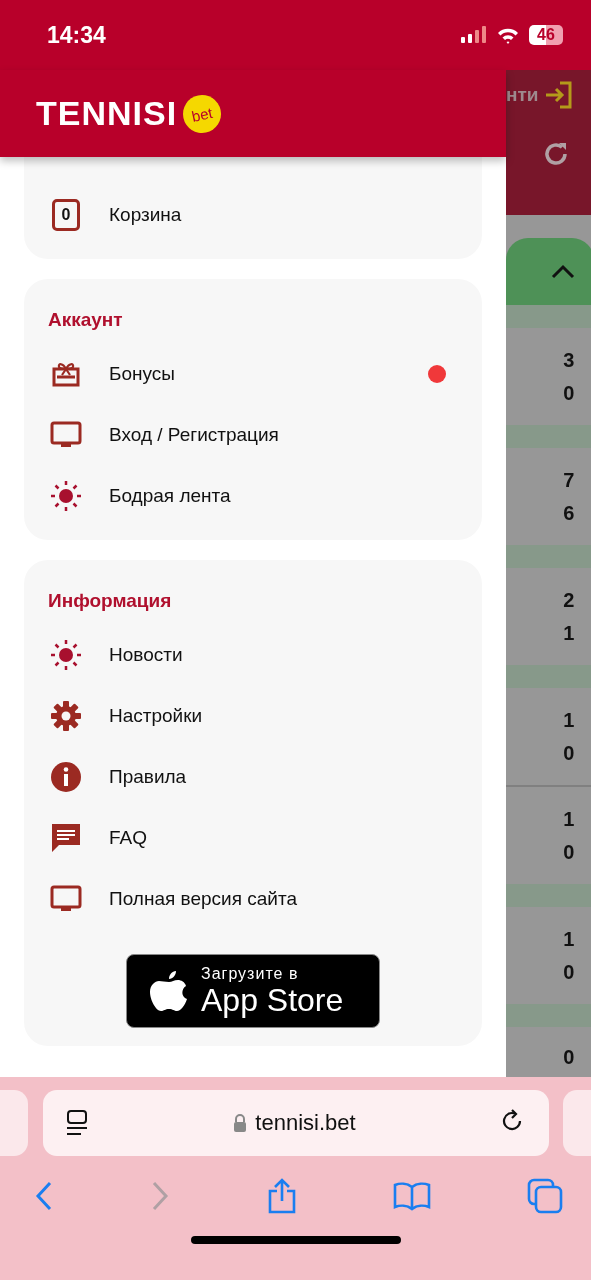  I want to click on address-bar: tennisi.bet, so click(295, 1123).